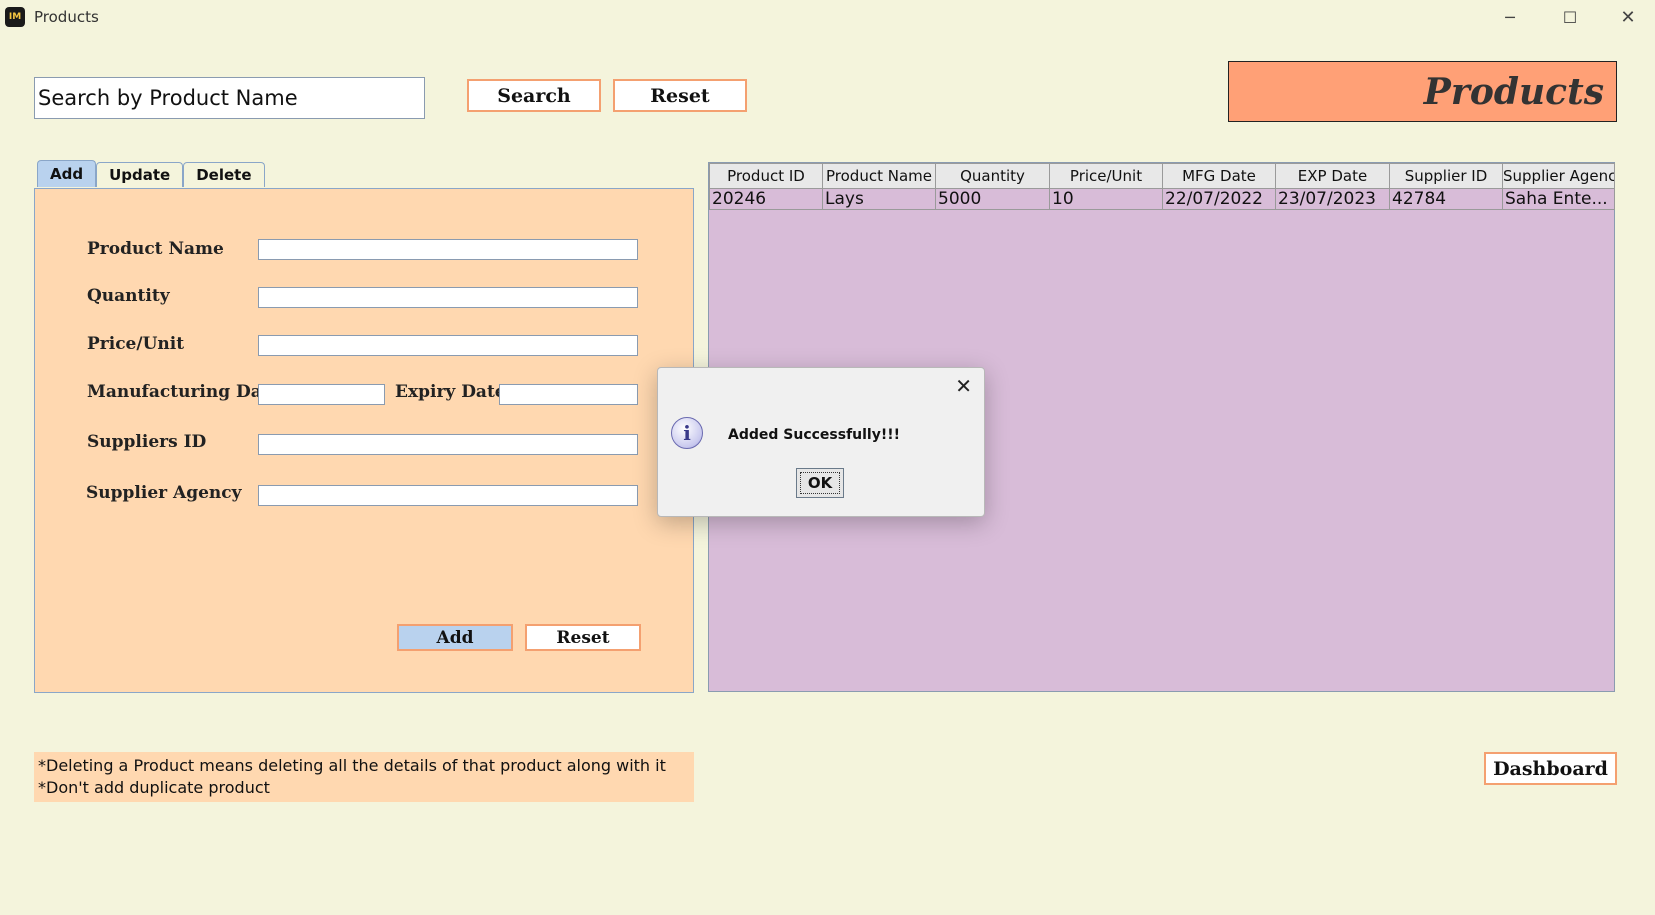  Describe the element at coordinates (450, 392) in the screenshot. I see `expiry-date-label: Expiry Date` at that location.